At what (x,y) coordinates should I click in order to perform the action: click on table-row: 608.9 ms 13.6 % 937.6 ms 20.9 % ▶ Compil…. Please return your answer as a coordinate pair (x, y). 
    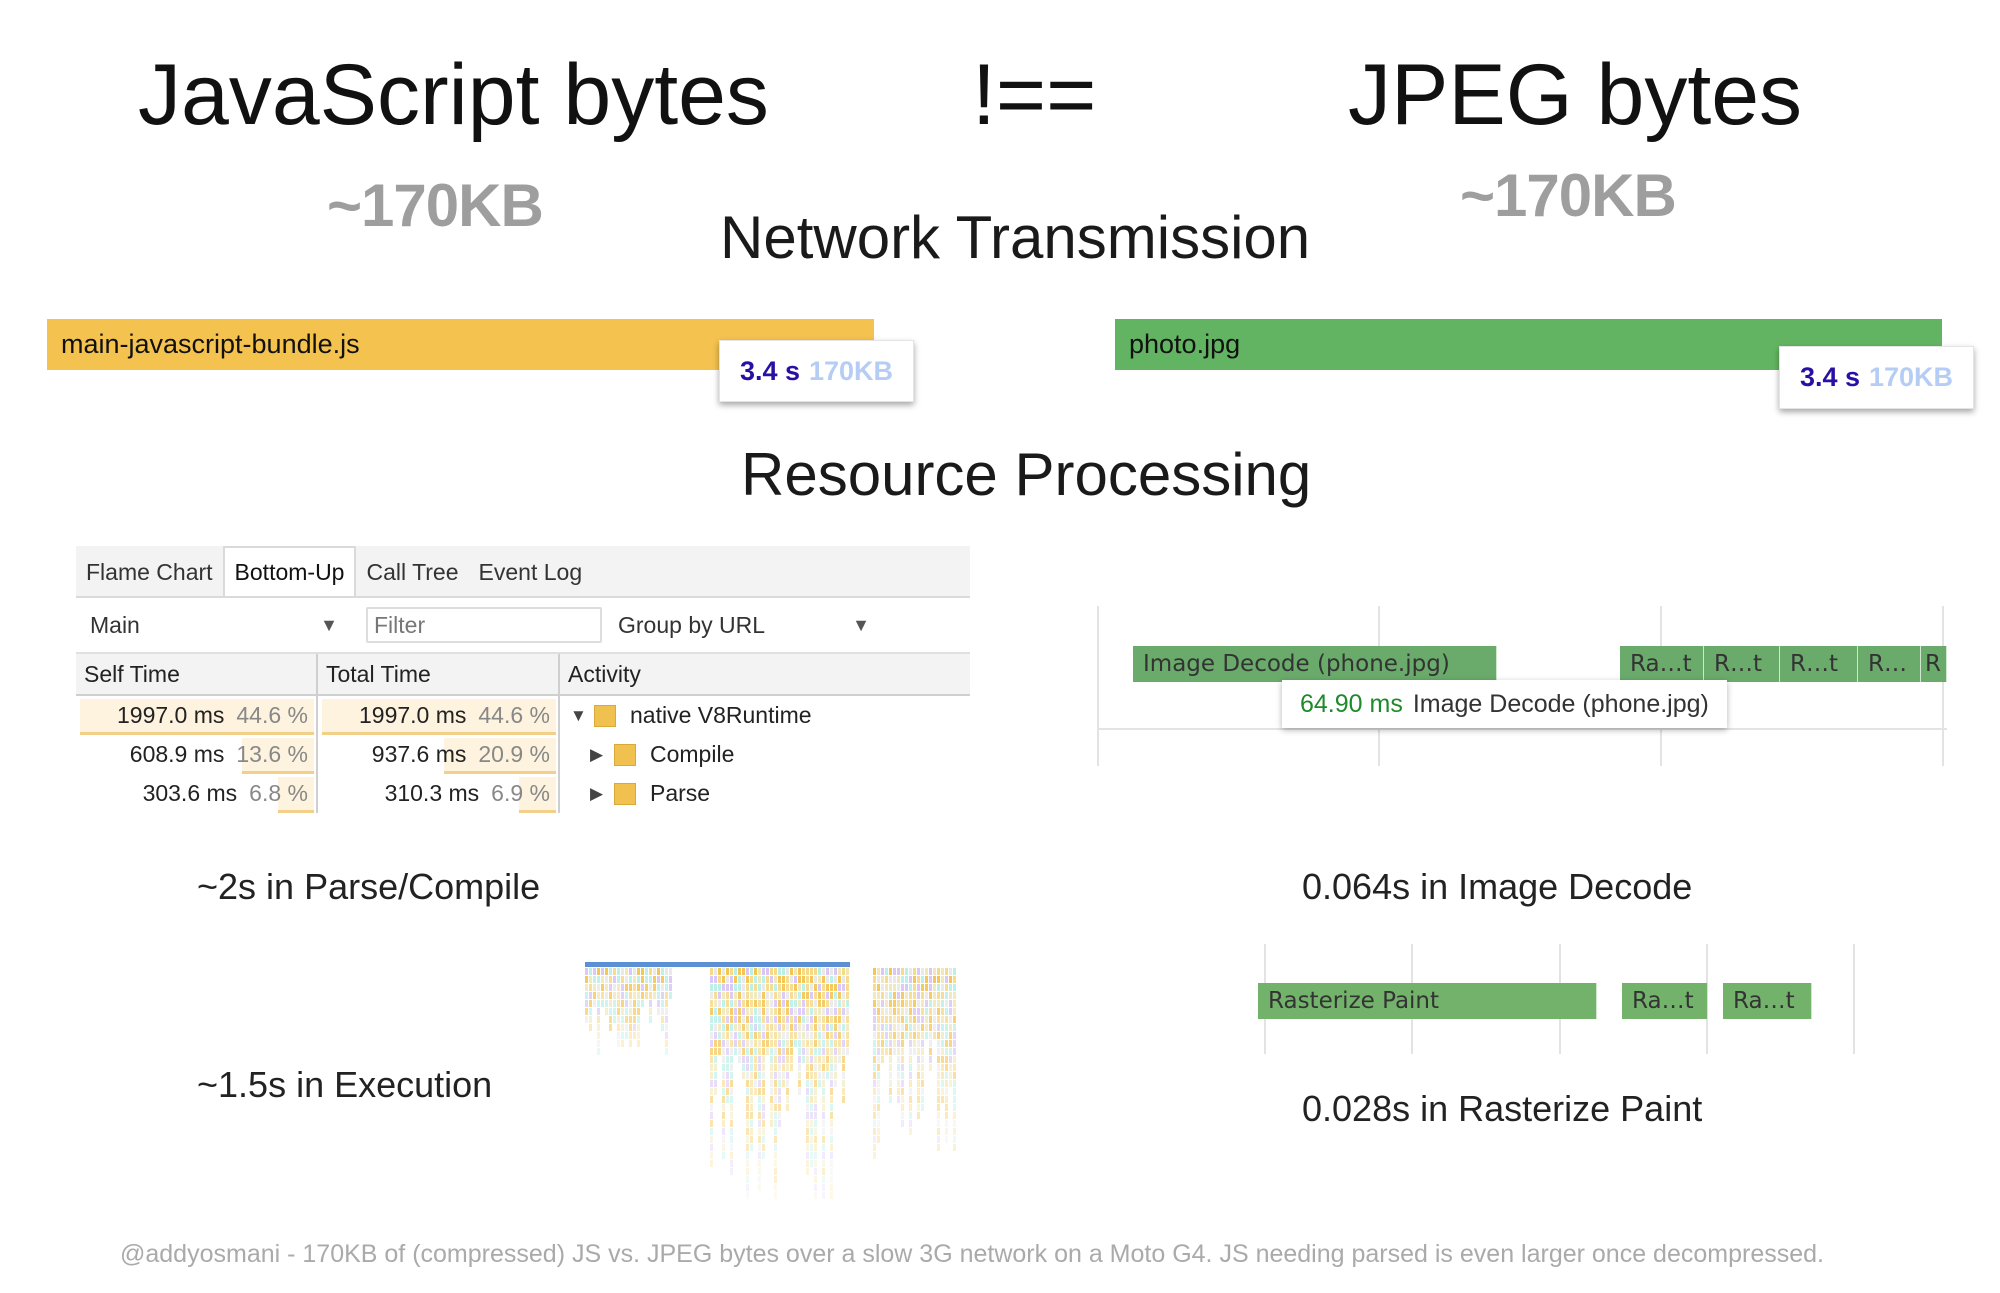
    Looking at the image, I should click on (523, 754).